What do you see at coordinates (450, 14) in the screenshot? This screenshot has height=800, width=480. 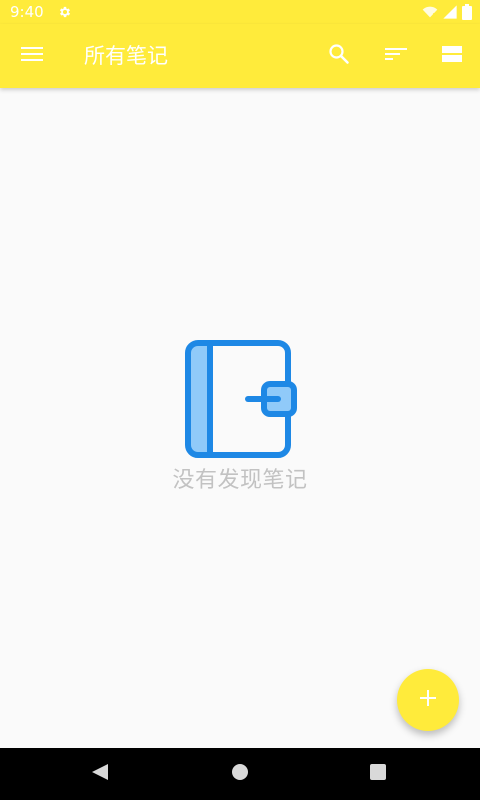 I see `signal-icon` at bounding box center [450, 14].